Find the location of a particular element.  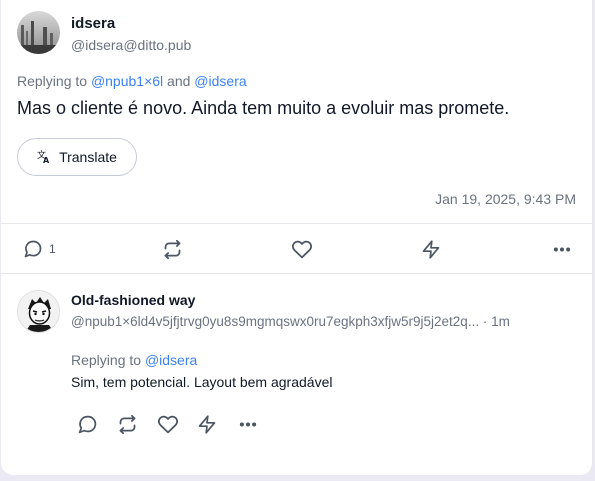

reply-like-action is located at coordinates (168, 424).